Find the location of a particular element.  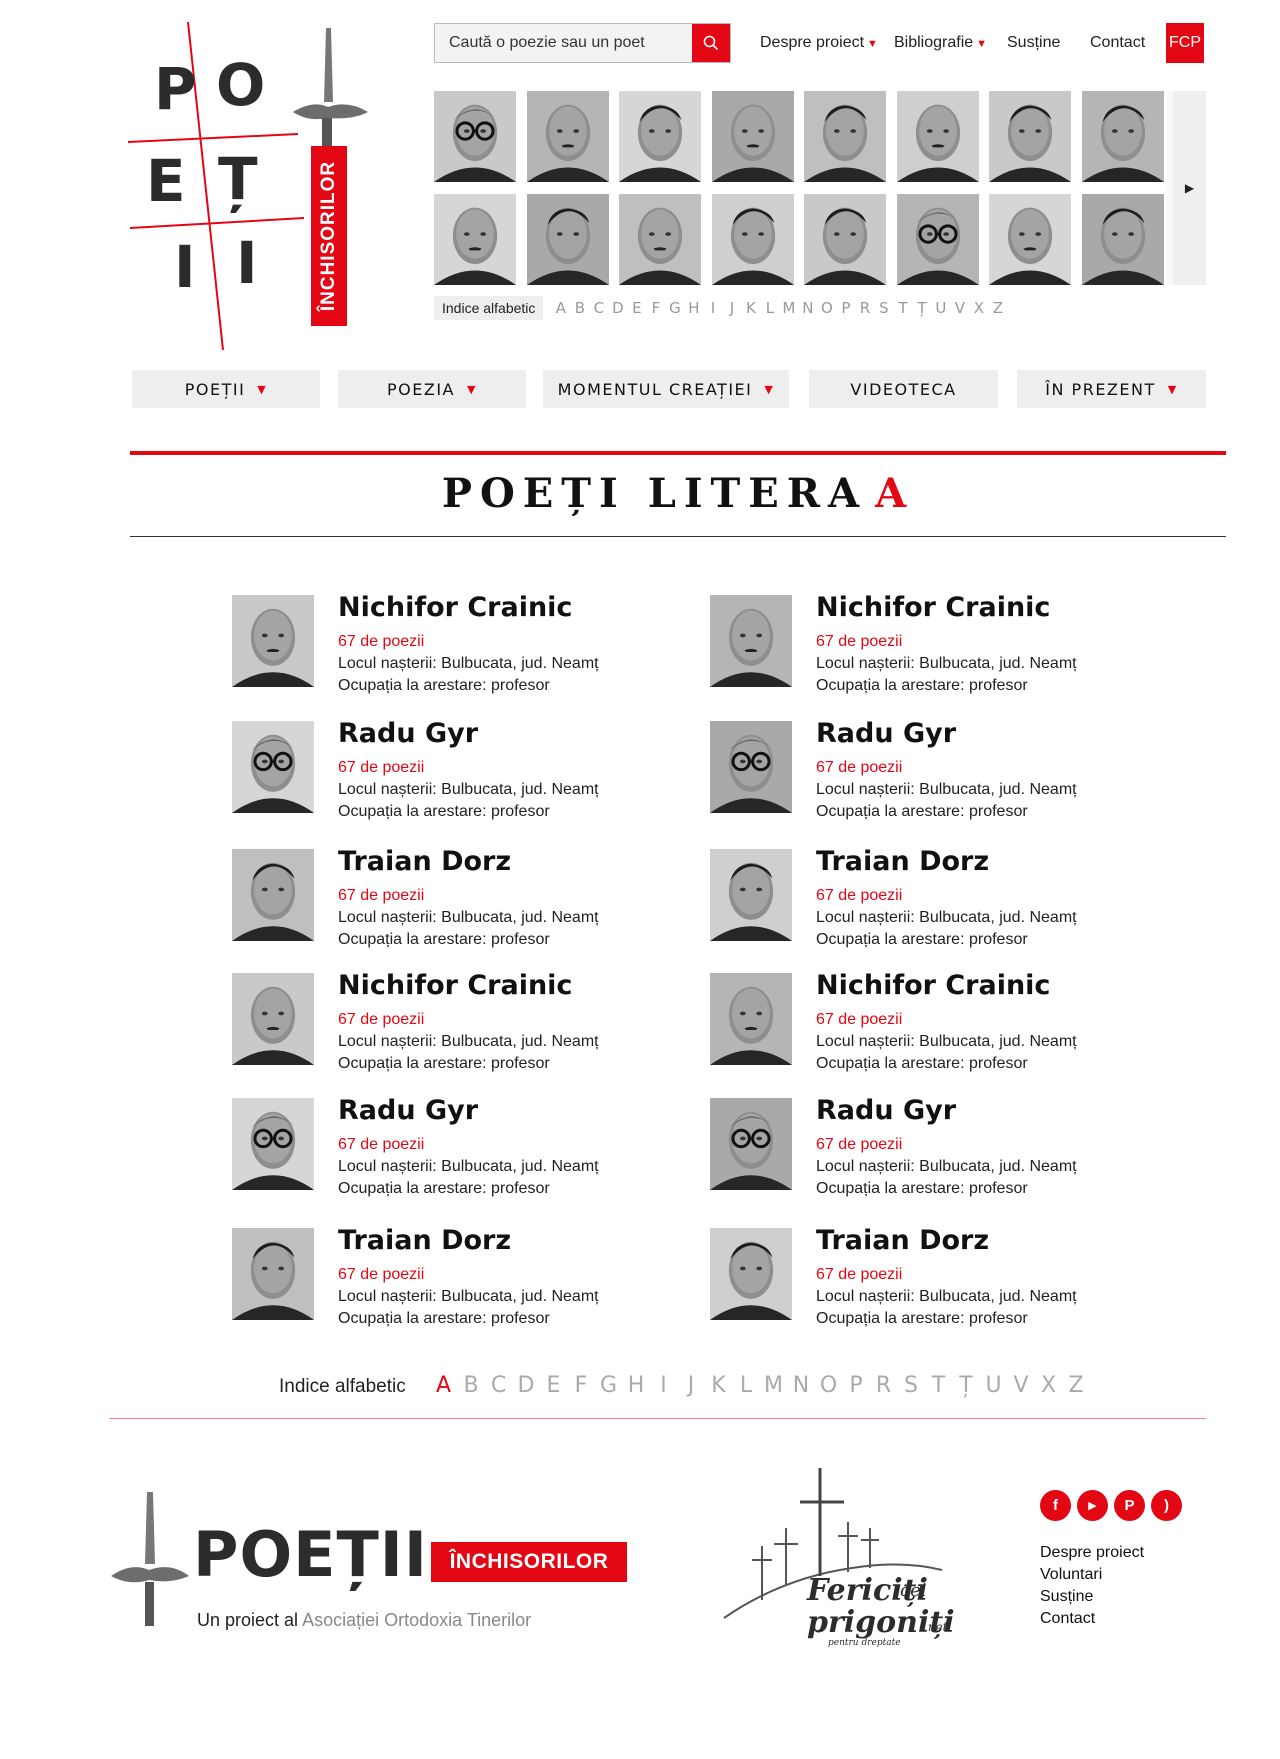

topnav-sustine: Susține is located at coordinates (1033, 43).